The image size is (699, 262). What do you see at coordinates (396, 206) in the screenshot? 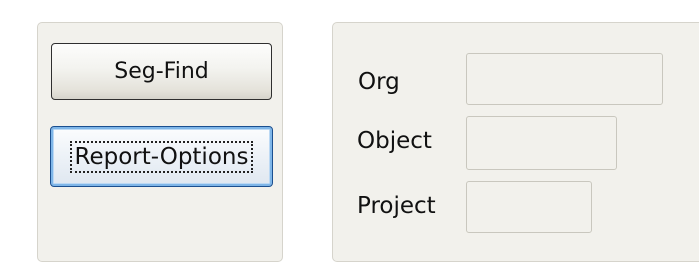
I see `project-label: Project` at bounding box center [396, 206].